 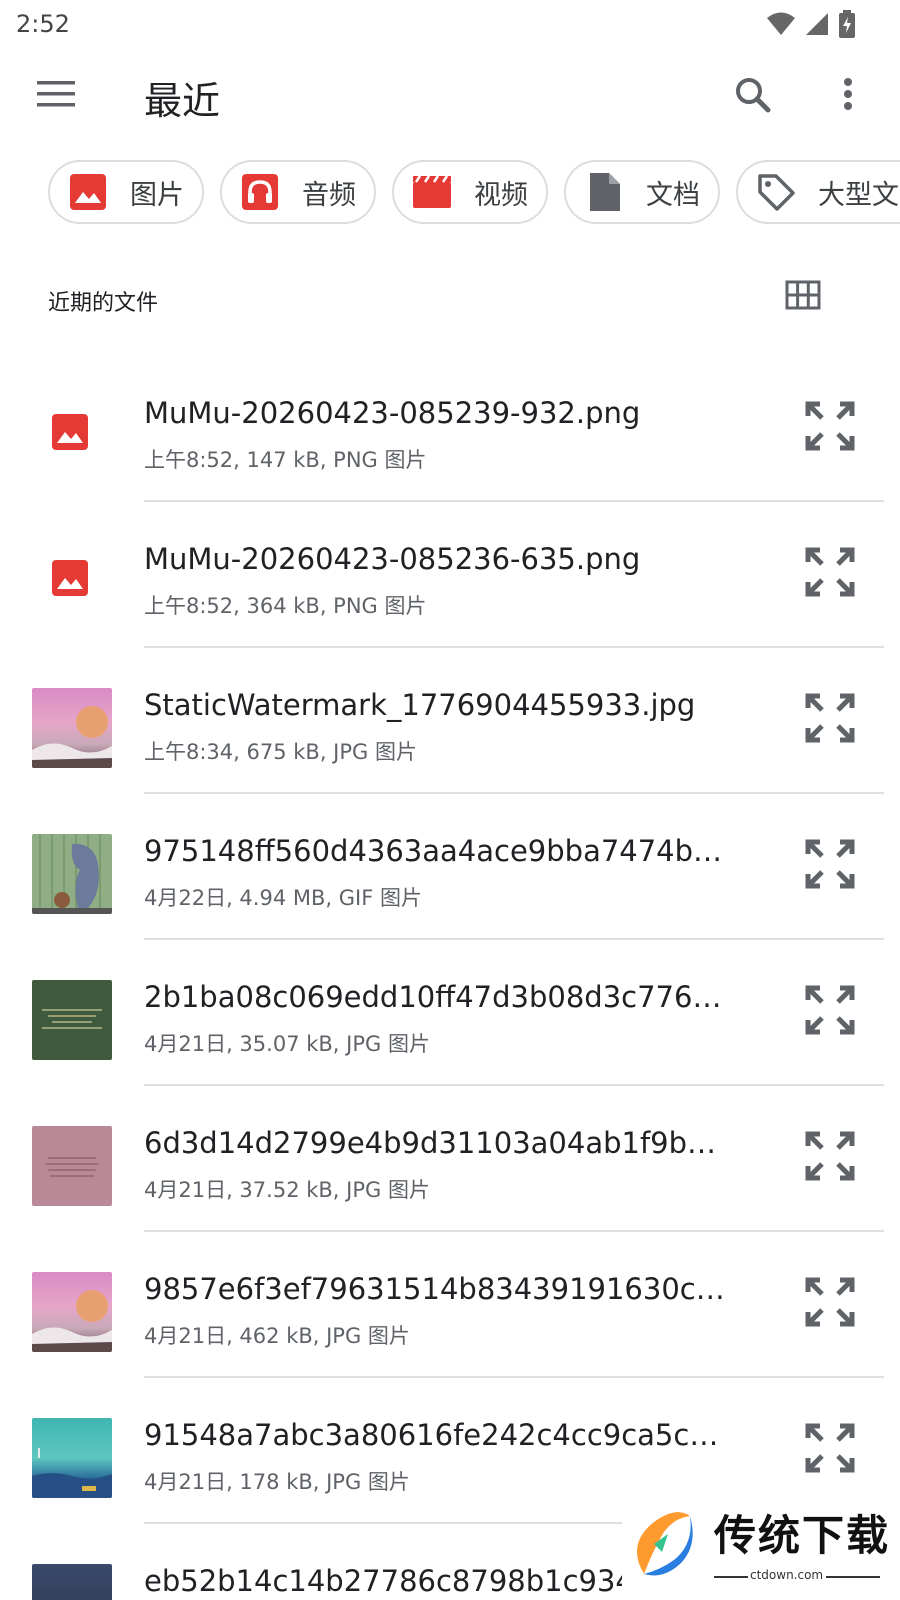 I want to click on app-toolbar: 最近, so click(x=450, y=96).